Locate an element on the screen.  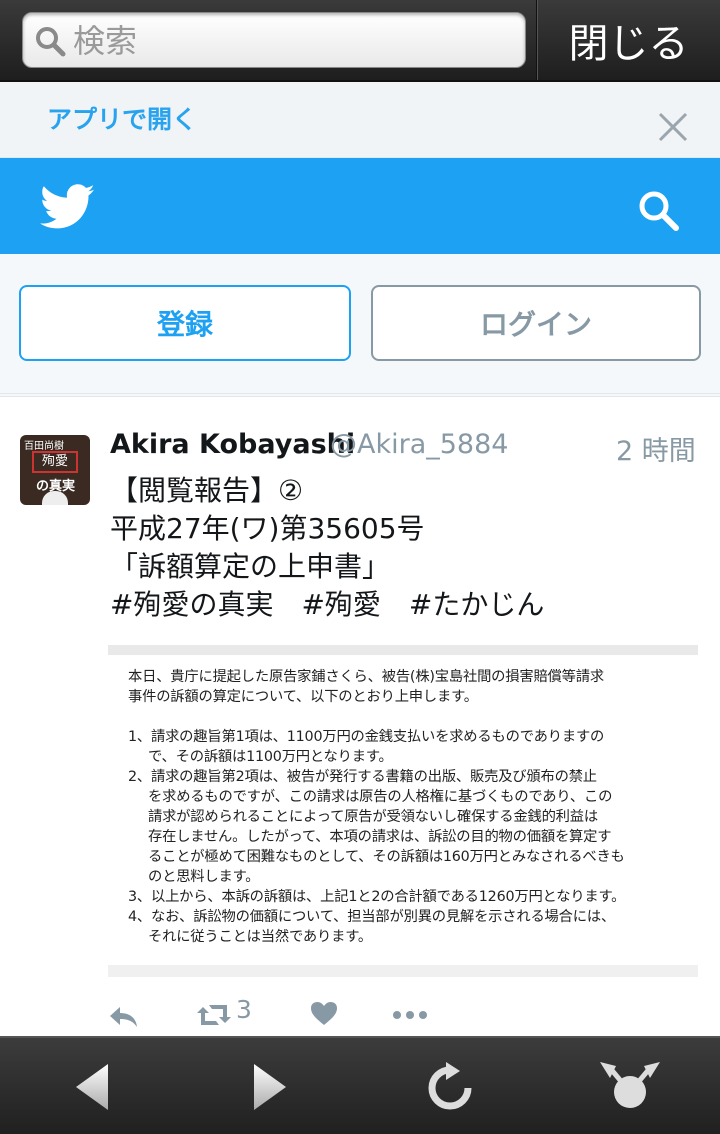
signup-button: 登録 is located at coordinates (185, 323).